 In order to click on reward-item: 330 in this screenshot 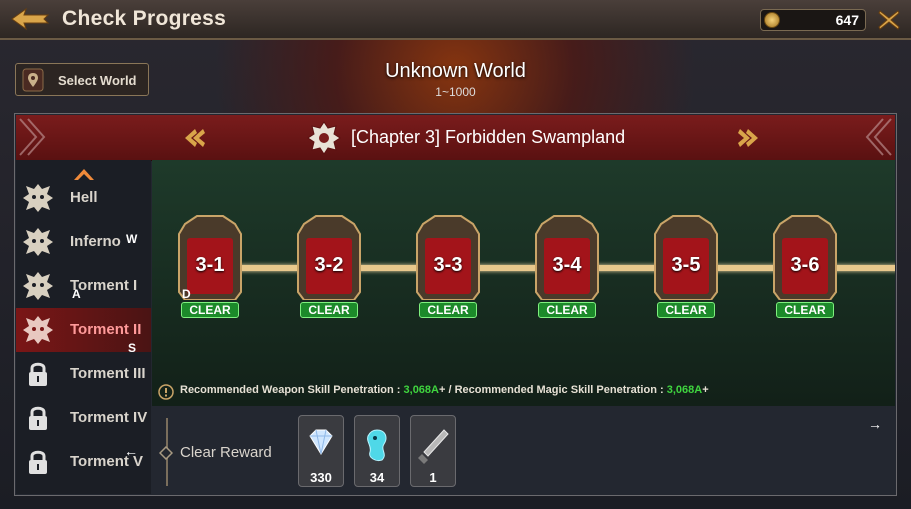, I will do `click(321, 451)`.